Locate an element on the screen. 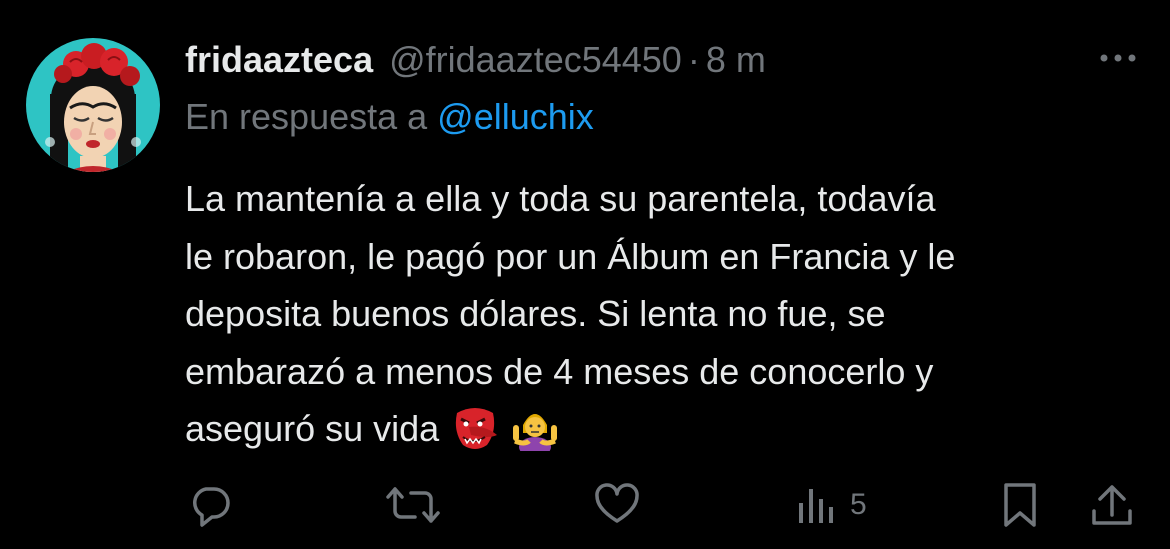 The image size is (1170, 549). more-options-button is located at coordinates (1118, 58).